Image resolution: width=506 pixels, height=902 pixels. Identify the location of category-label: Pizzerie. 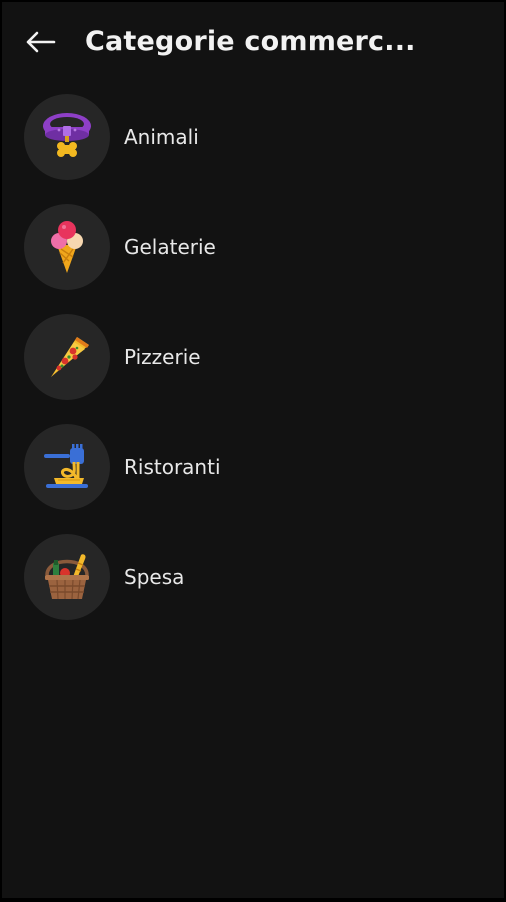
(162, 357).